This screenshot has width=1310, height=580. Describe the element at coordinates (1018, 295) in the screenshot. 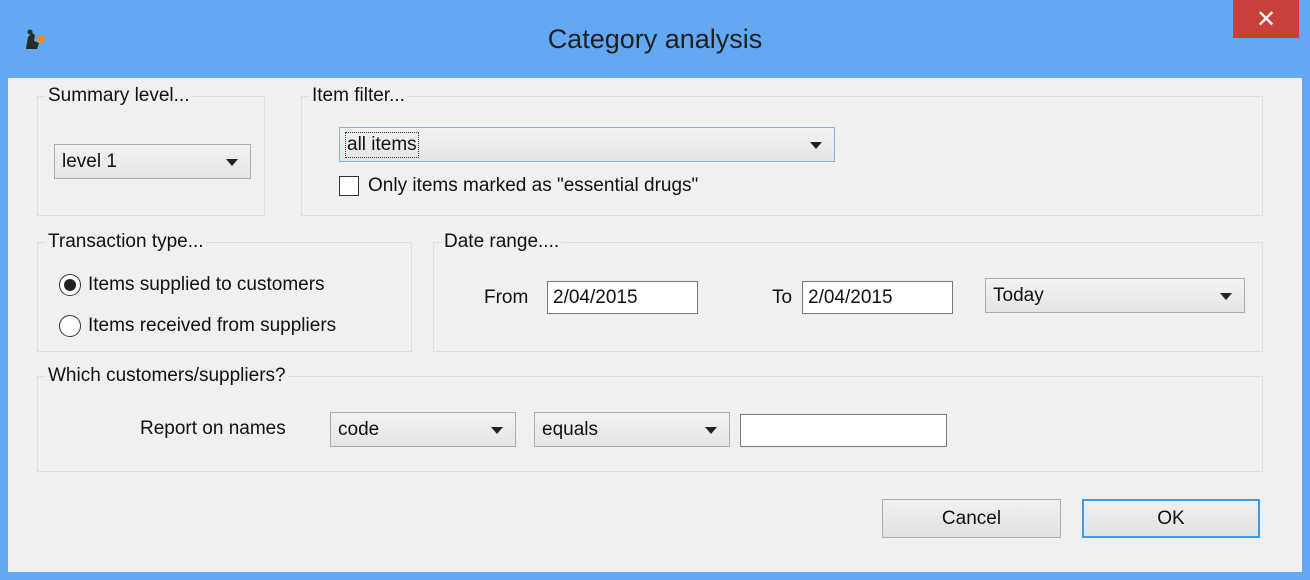

I see `date-preset-value: Today` at that location.